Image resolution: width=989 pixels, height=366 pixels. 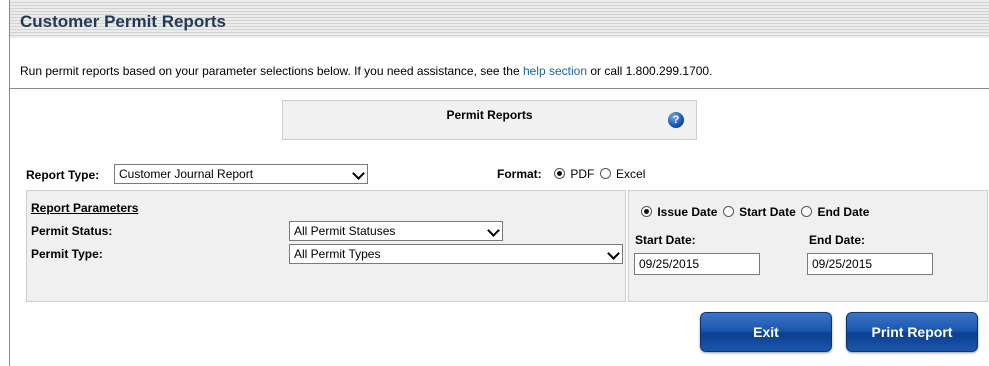 What do you see at coordinates (559, 173) in the screenshot?
I see `format-pdf-radio` at bounding box center [559, 173].